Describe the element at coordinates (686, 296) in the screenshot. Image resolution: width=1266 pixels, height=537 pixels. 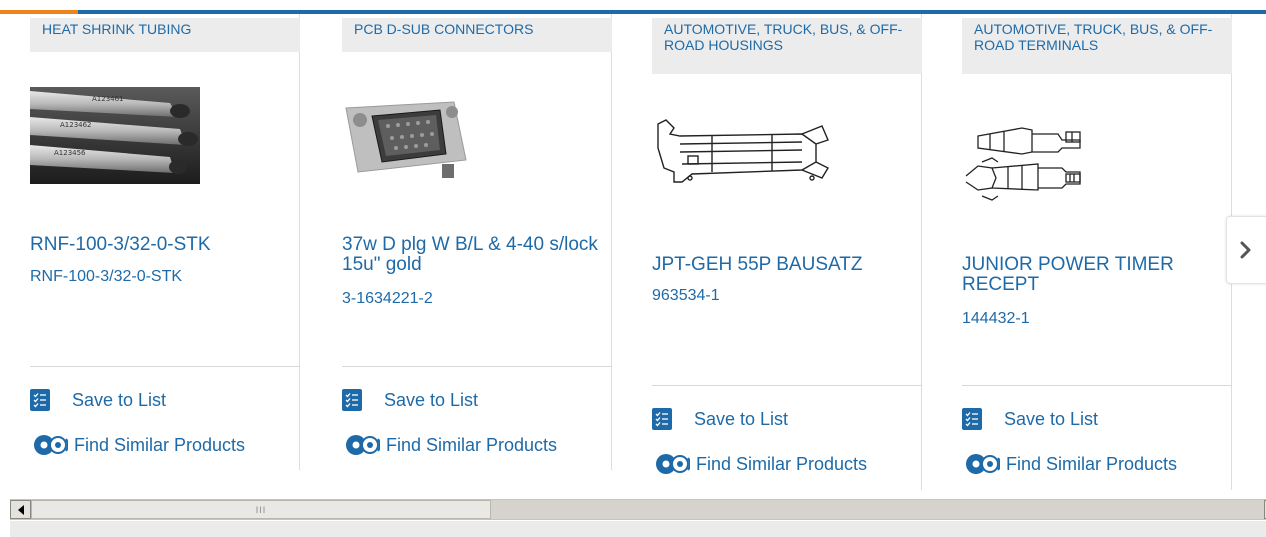
I see `part-number: 963534-1` at that location.